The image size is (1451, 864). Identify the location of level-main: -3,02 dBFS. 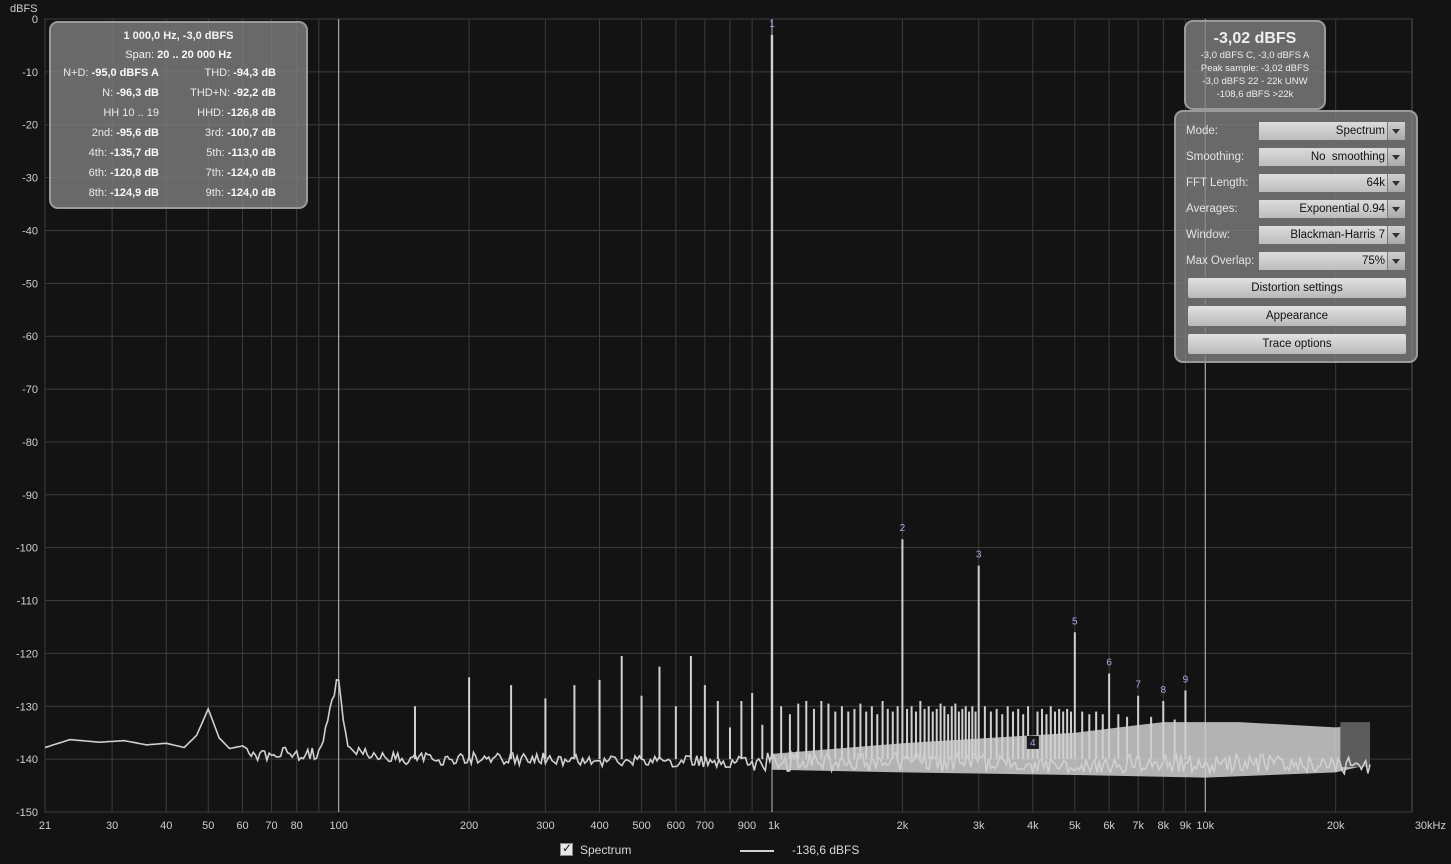
(1255, 38).